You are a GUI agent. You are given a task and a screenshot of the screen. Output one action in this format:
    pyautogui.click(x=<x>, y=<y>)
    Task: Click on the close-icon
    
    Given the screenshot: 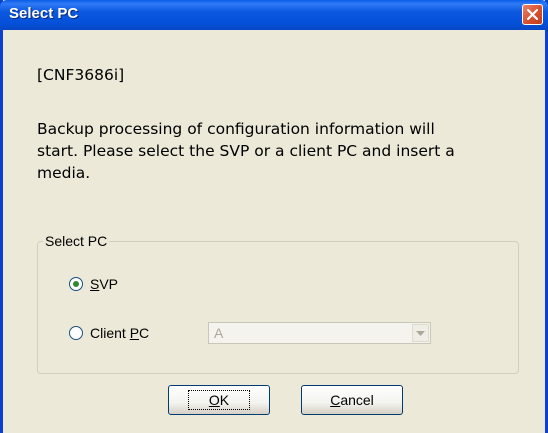 What is the action you would take?
    pyautogui.click(x=532, y=14)
    